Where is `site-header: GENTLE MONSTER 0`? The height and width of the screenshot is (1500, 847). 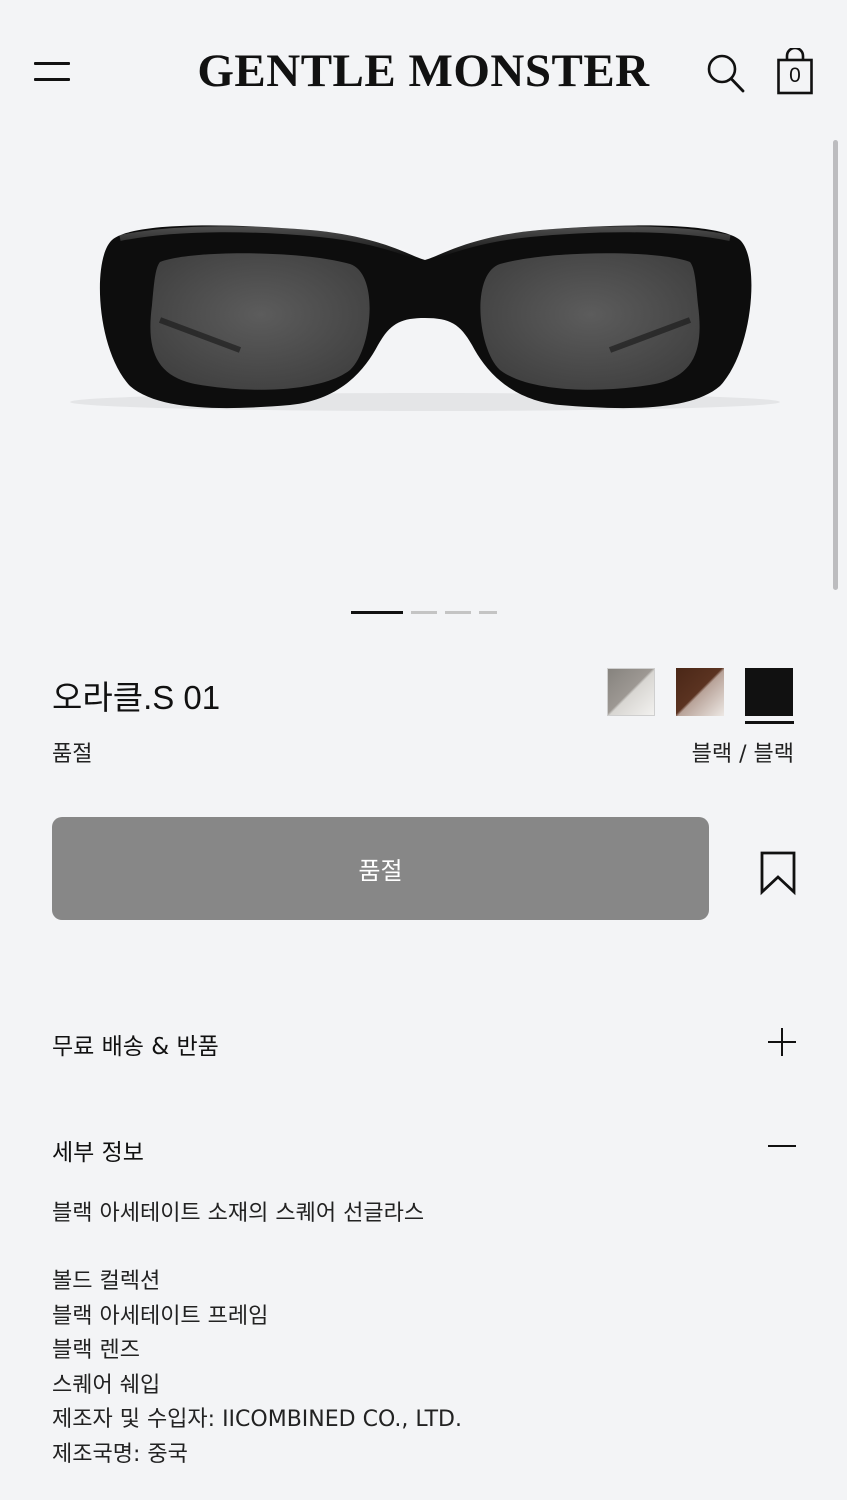
site-header: GENTLE MONSTER 0 is located at coordinates (423, 70).